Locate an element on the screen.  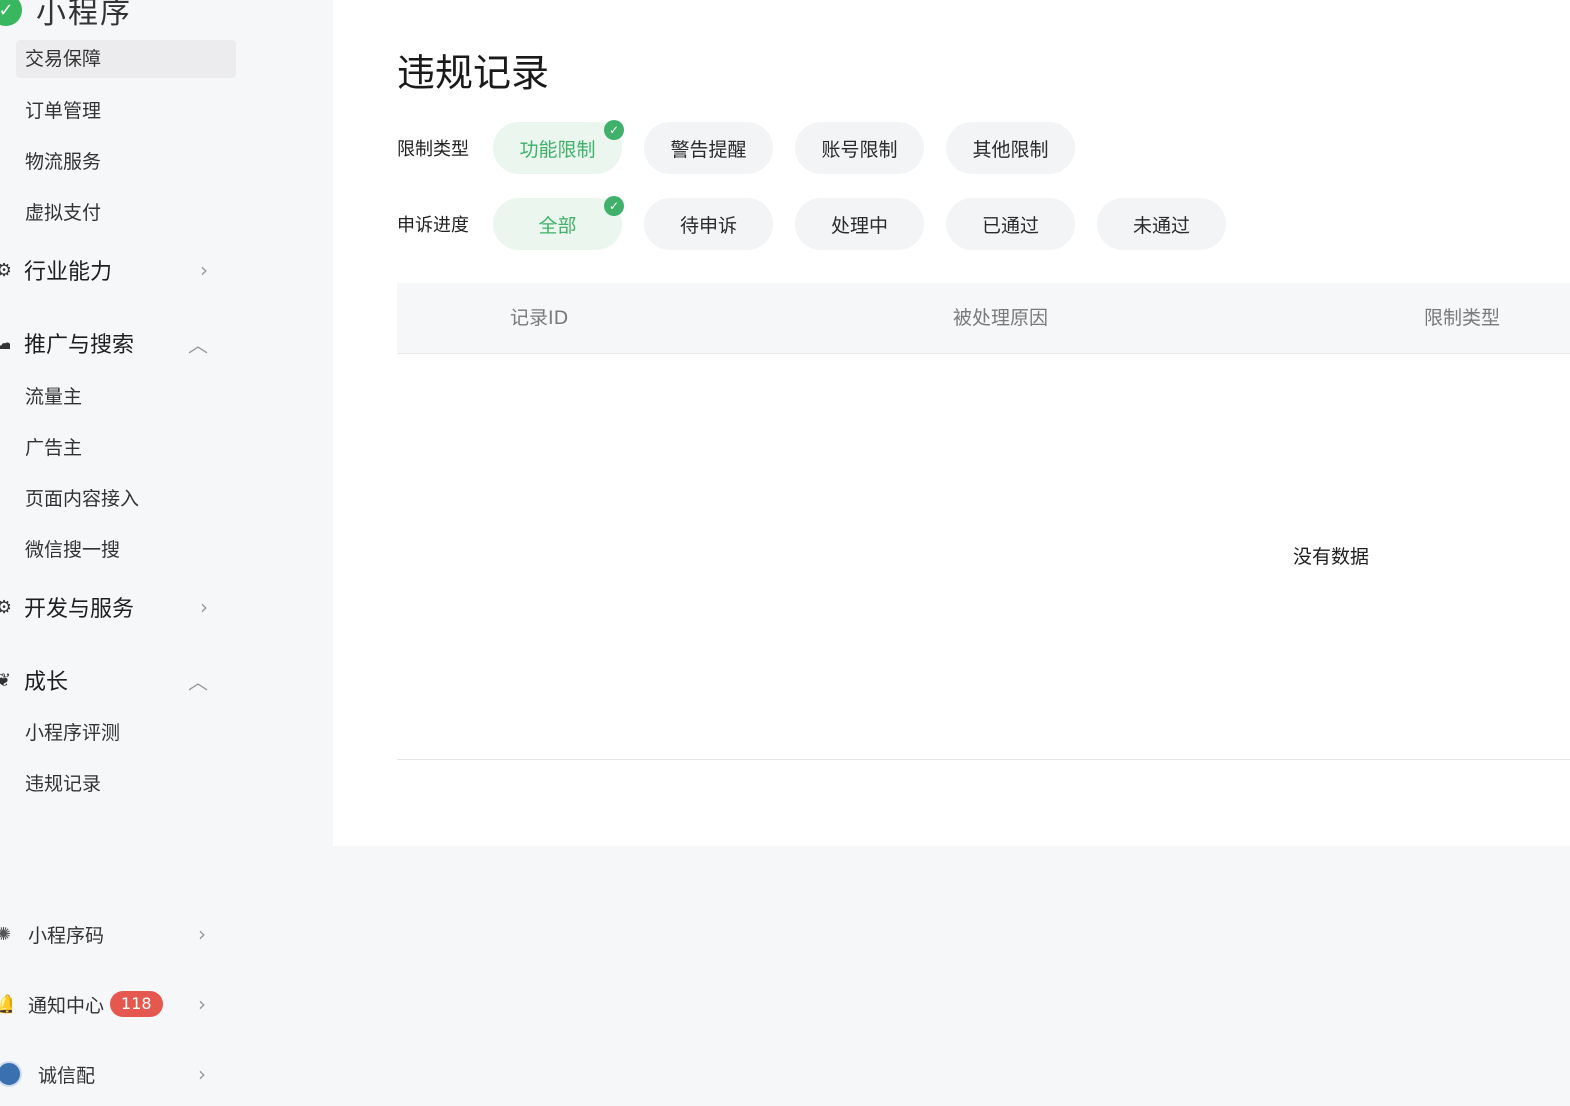
sidebar-bottom-label: 通知中心 is located at coordinates (66, 1005).